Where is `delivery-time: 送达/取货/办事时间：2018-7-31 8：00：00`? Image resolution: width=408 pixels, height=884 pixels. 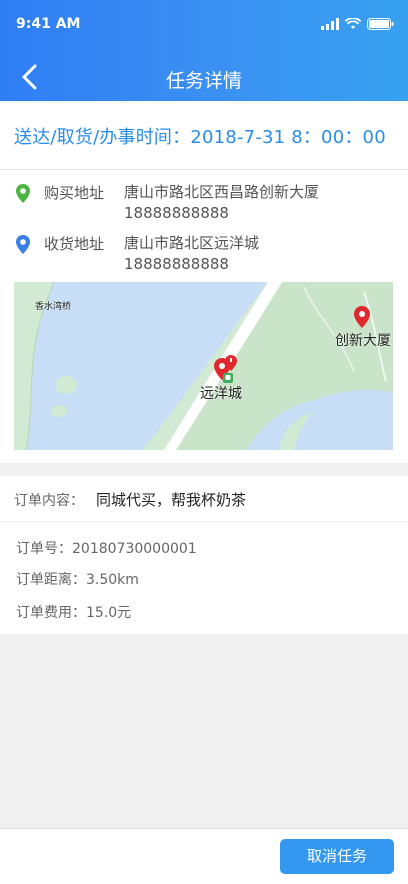
delivery-time: 送达/取货/办事时间：2018-7-31 8：00：00 is located at coordinates (200, 137).